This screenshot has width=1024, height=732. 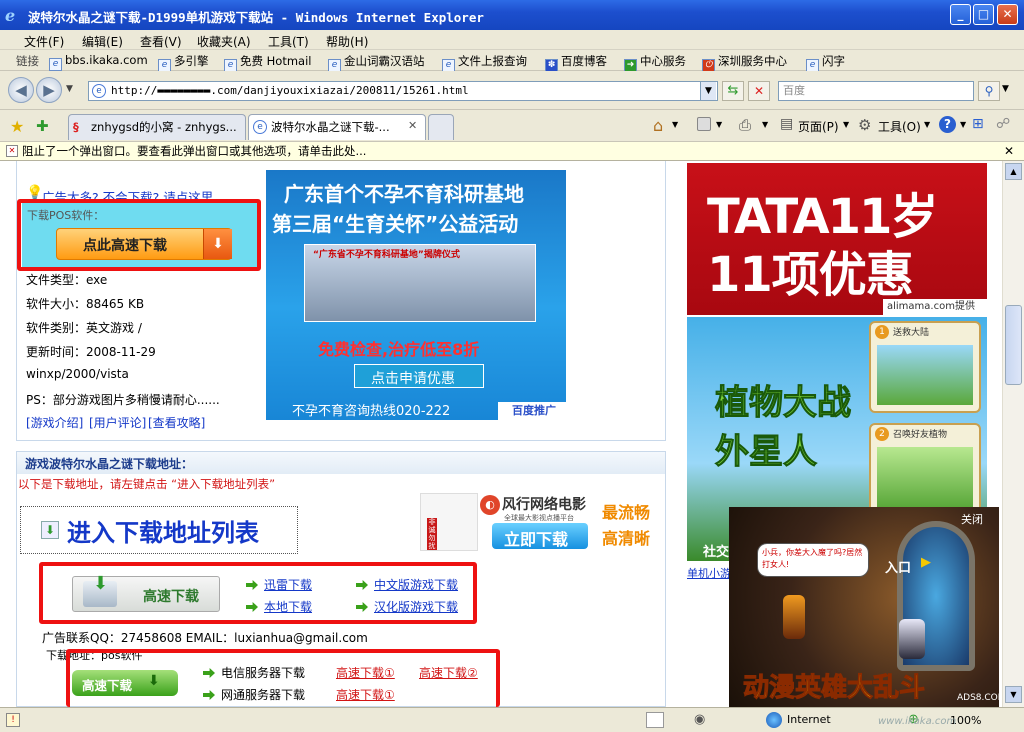 I want to click on link-item-shenzhen: ⏻ 深圳服务中心, so click(x=744, y=62).